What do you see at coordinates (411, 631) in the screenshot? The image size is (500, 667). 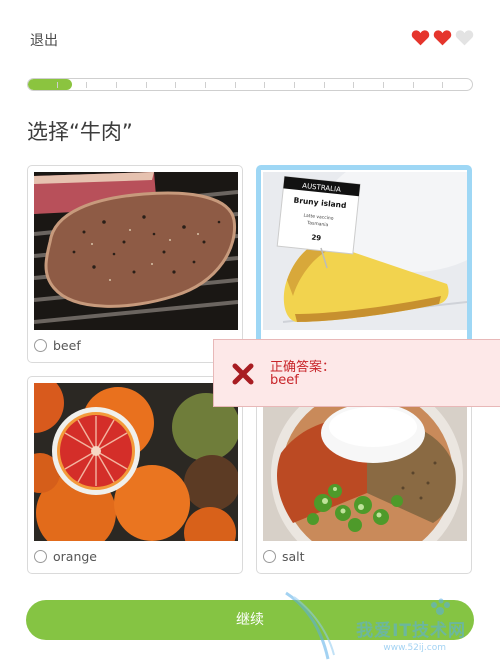 I see `watermark-text: 我爱IT技术网` at bounding box center [411, 631].